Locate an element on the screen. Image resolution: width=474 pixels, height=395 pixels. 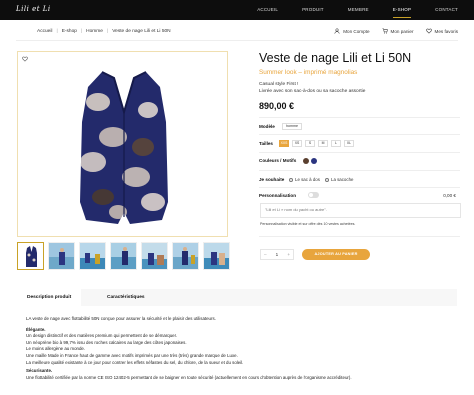
size-s: S is located at coordinates (310, 143).